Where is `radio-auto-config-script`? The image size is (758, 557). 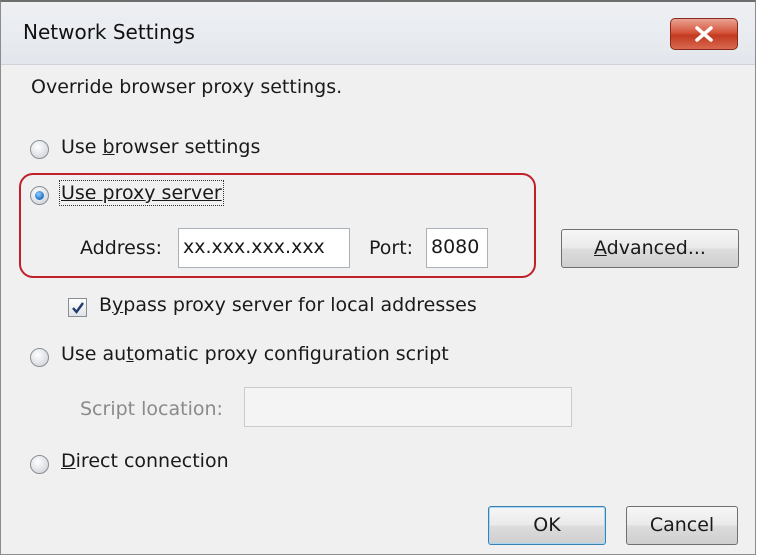
radio-auto-config-script is located at coordinates (39, 357).